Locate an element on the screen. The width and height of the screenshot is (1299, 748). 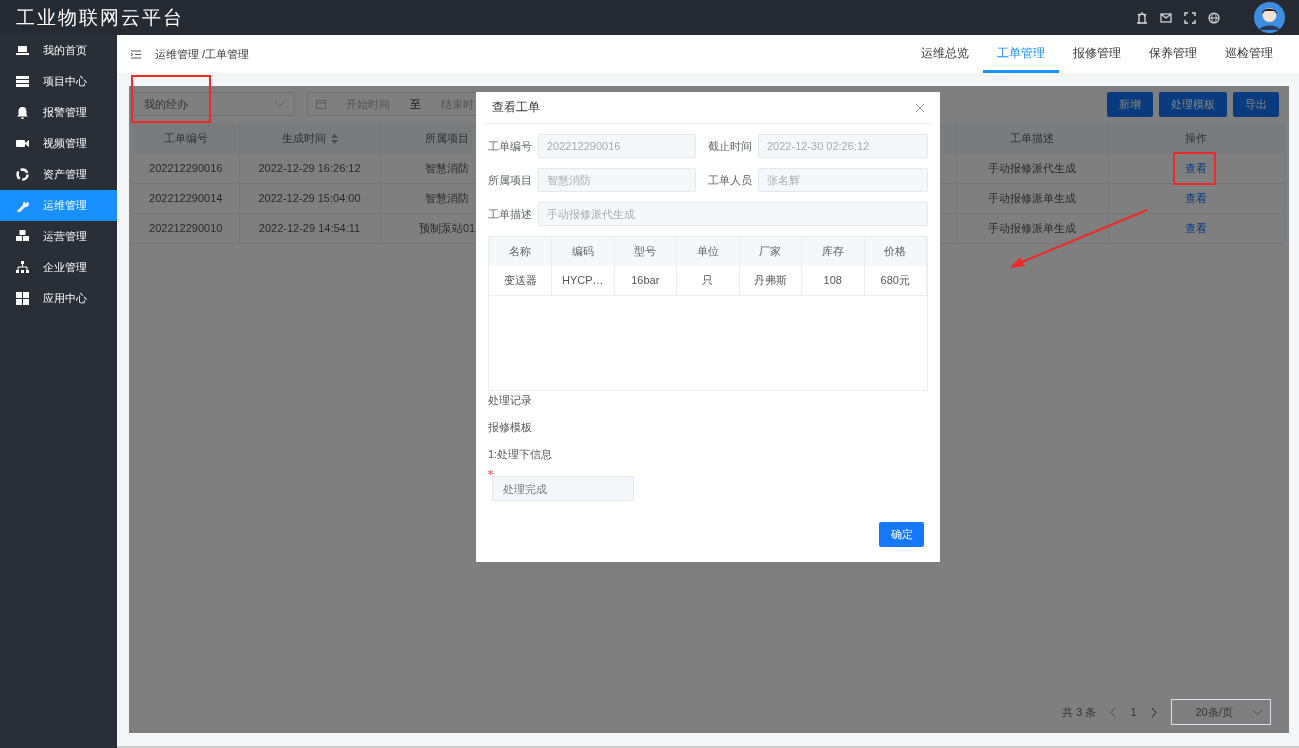
input-field: 张名辉 is located at coordinates (843, 180).